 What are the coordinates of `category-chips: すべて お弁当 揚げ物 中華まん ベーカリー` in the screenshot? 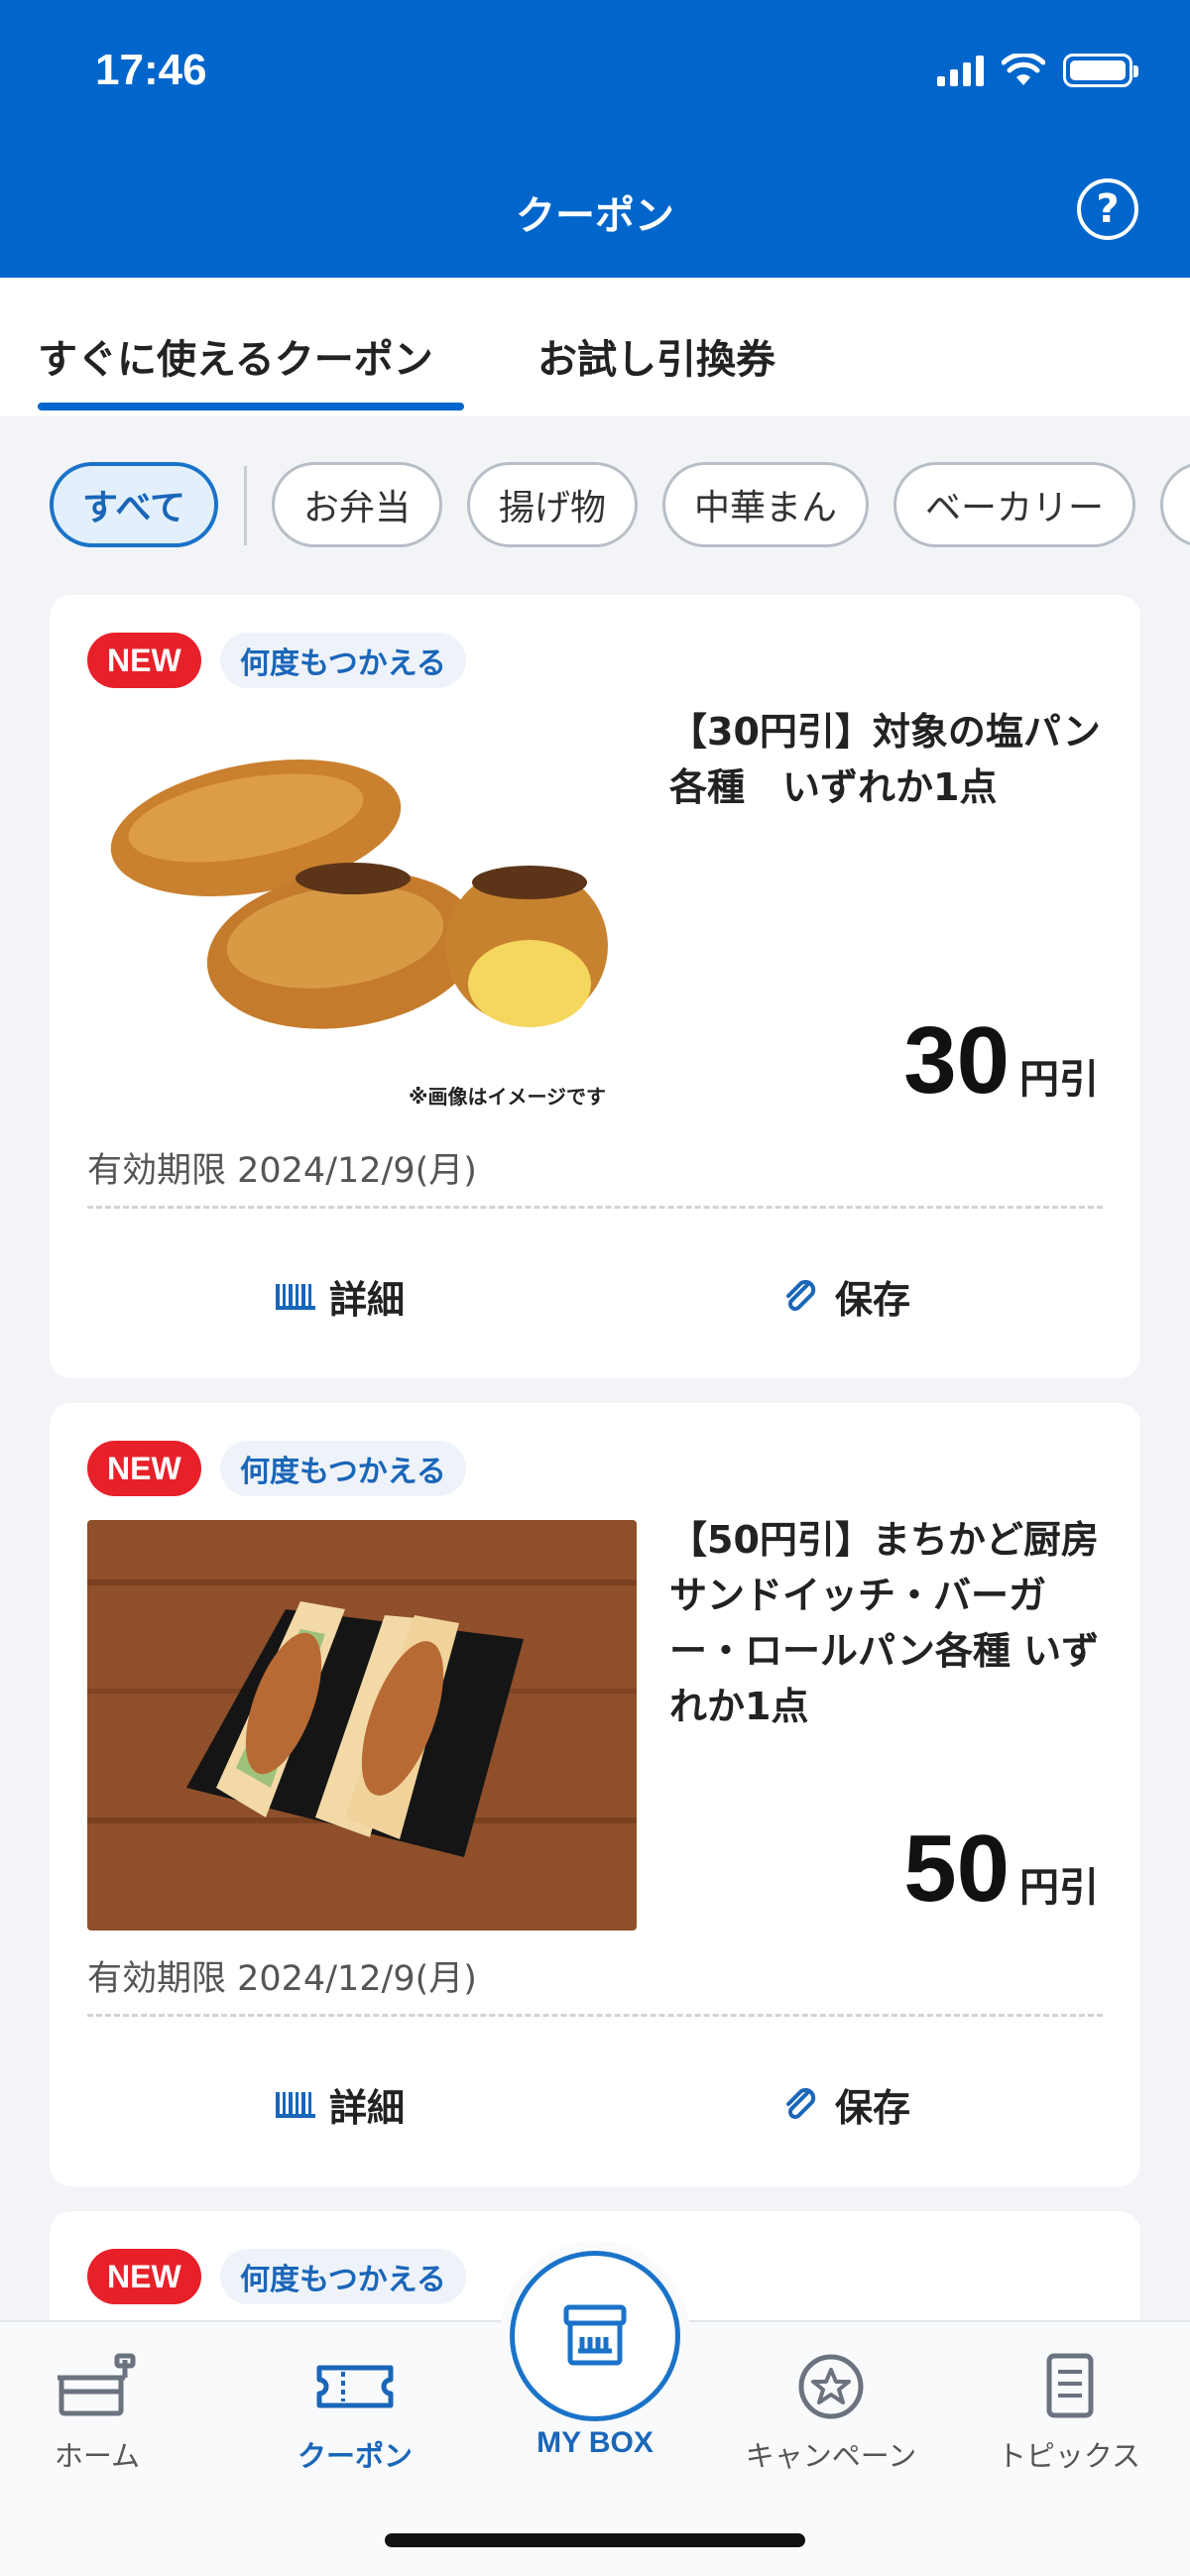 It's located at (595, 505).